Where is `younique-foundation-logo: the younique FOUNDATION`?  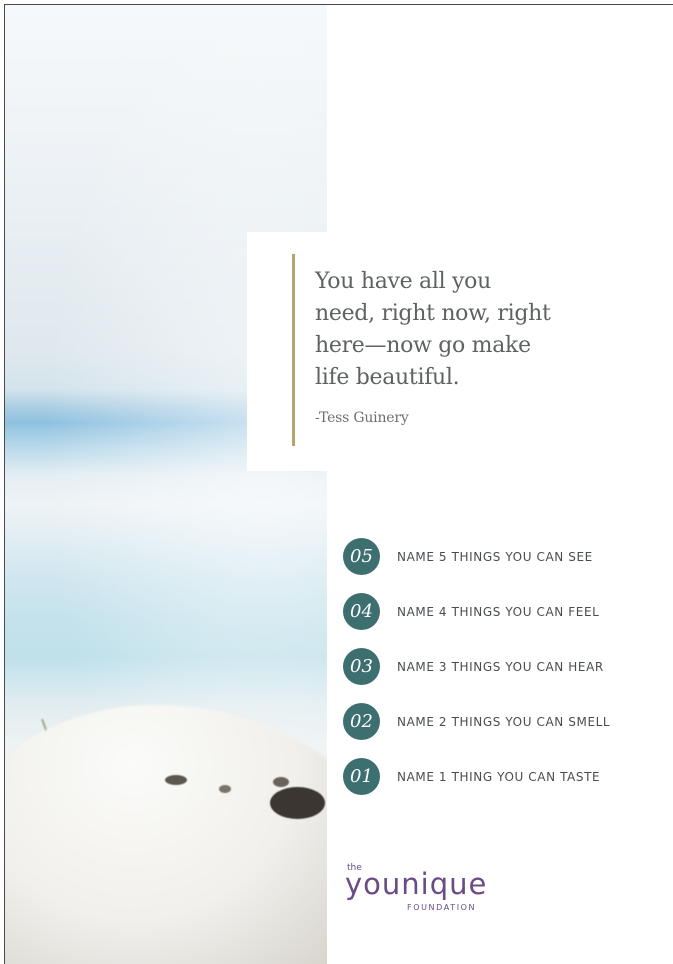
younique-foundation-logo: the younique FOUNDATION is located at coordinates (435, 888).